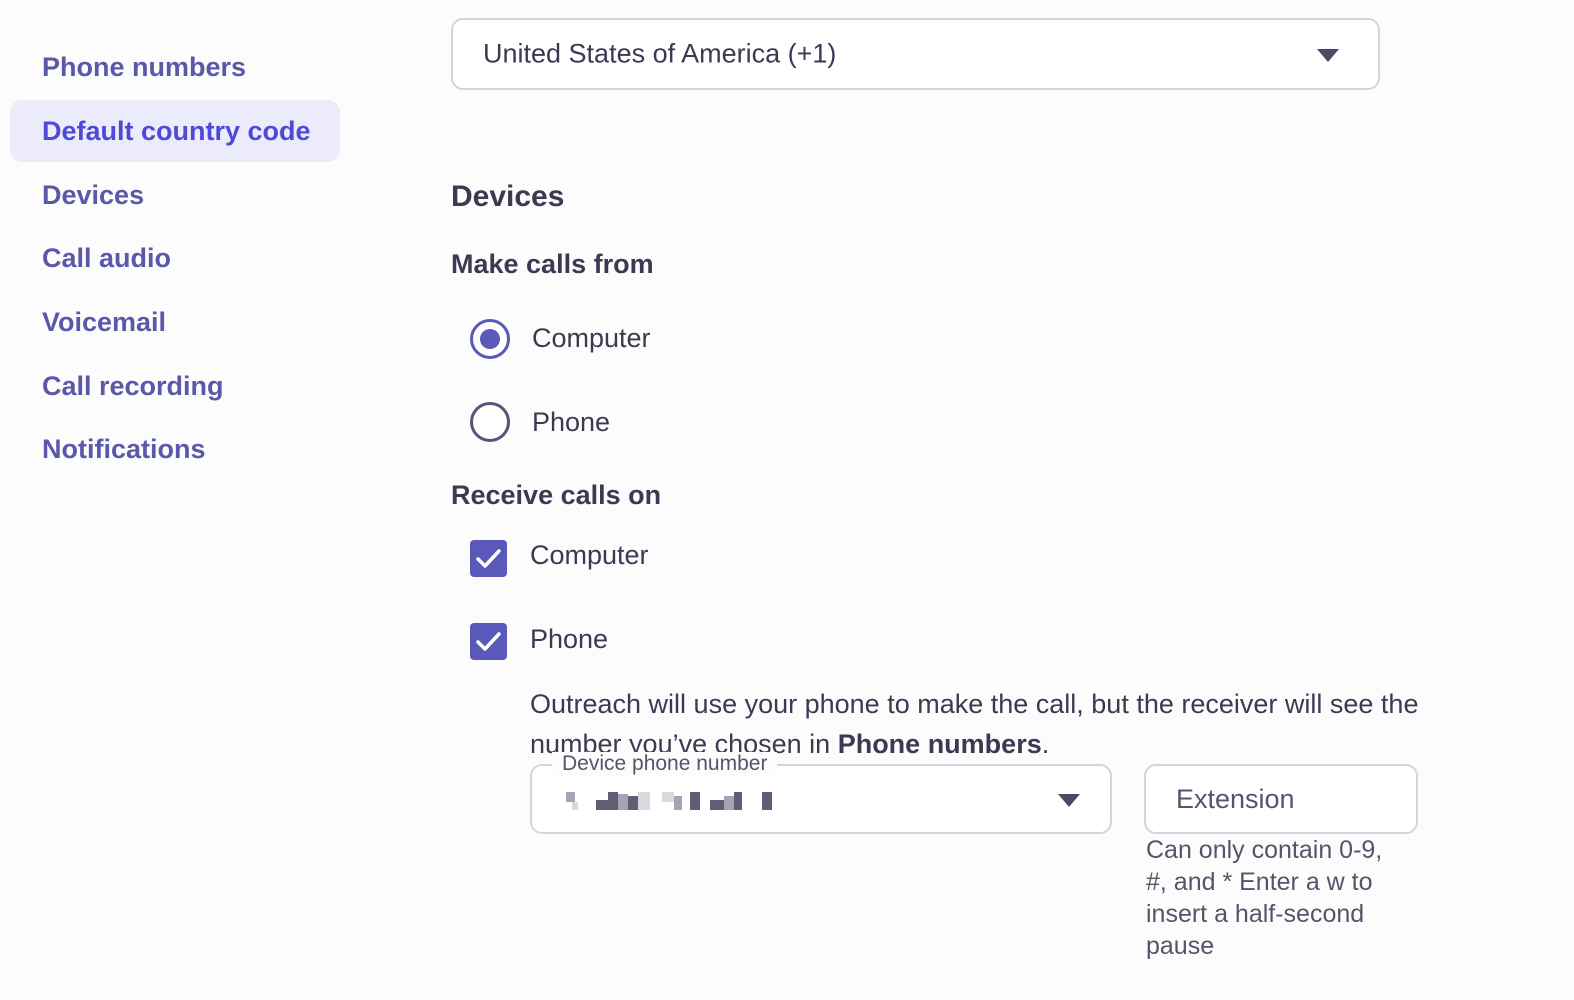 Image resolution: width=1574 pixels, height=1000 pixels. Describe the element at coordinates (175, 67) in the screenshot. I see `sidebar-item-phone-numbers: Phone numbers` at that location.